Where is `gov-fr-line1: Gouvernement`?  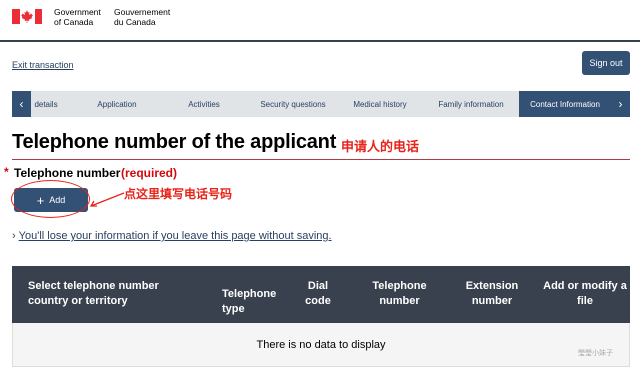 gov-fr-line1: Gouvernement is located at coordinates (142, 12).